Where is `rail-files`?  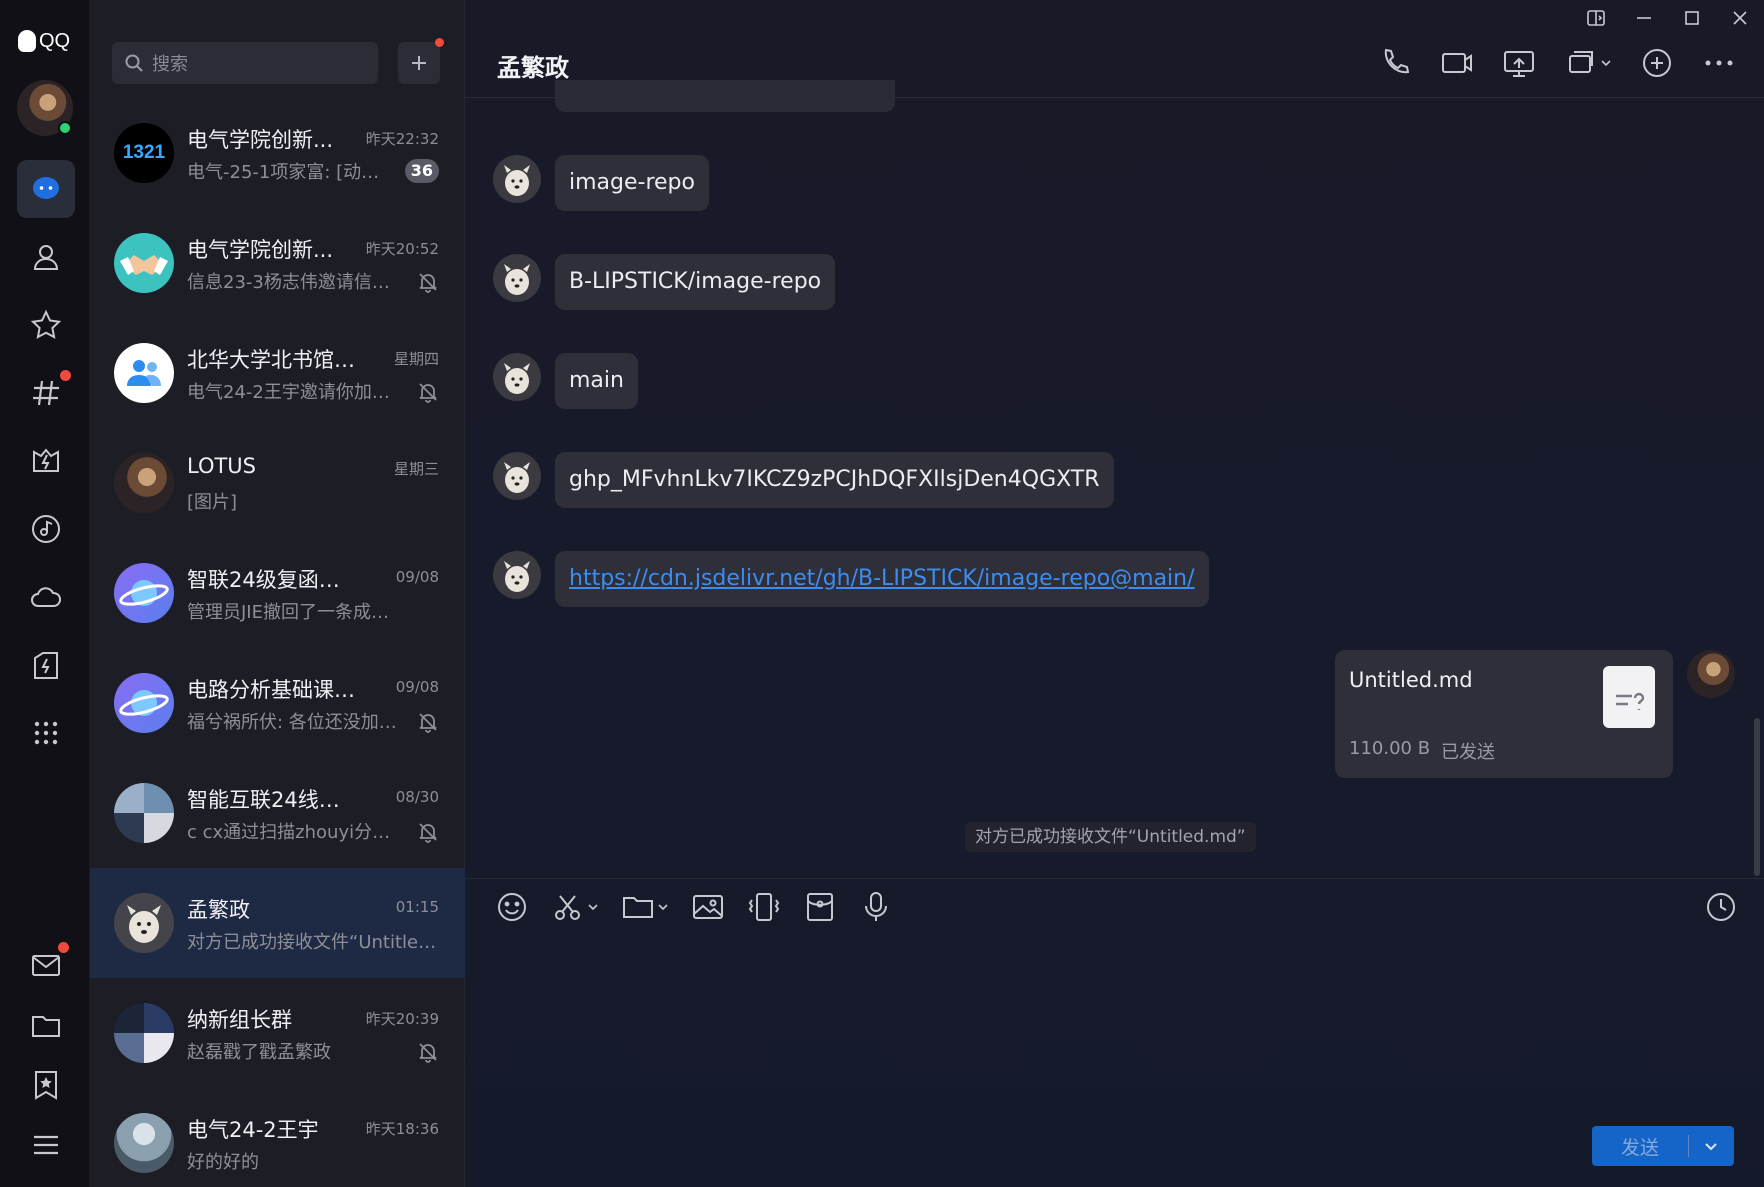 rail-files is located at coordinates (46, 1025).